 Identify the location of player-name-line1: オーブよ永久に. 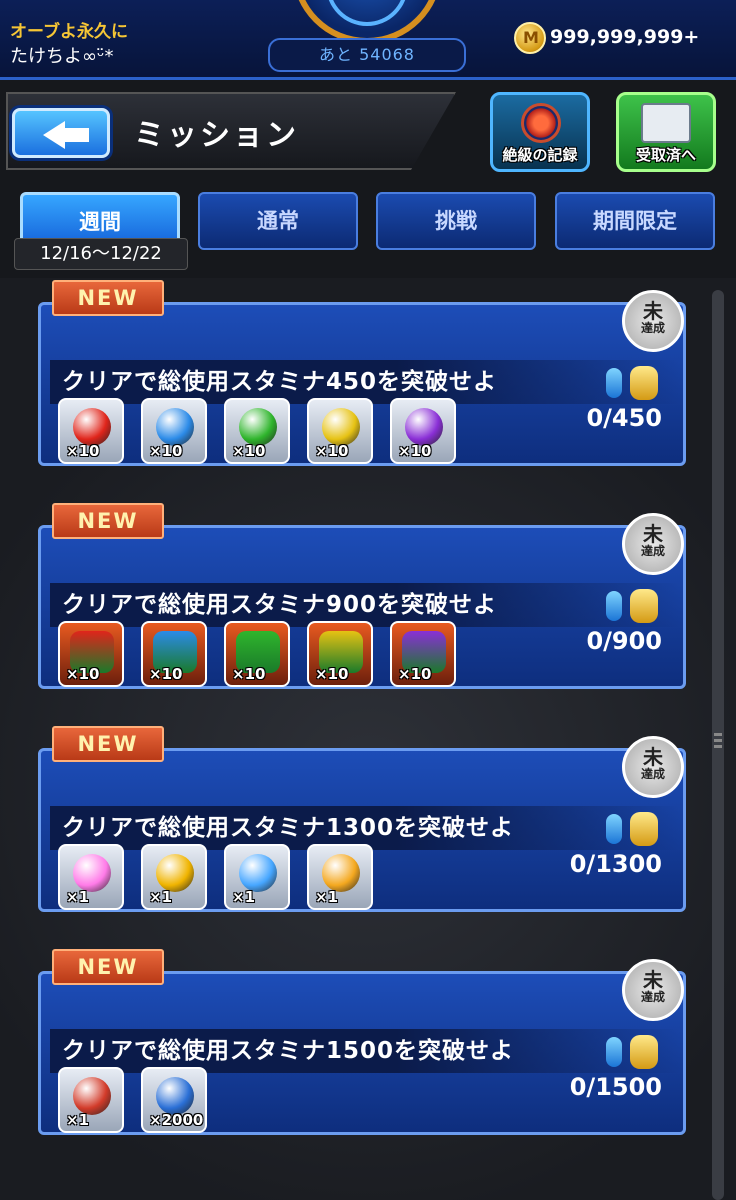
(69, 32).